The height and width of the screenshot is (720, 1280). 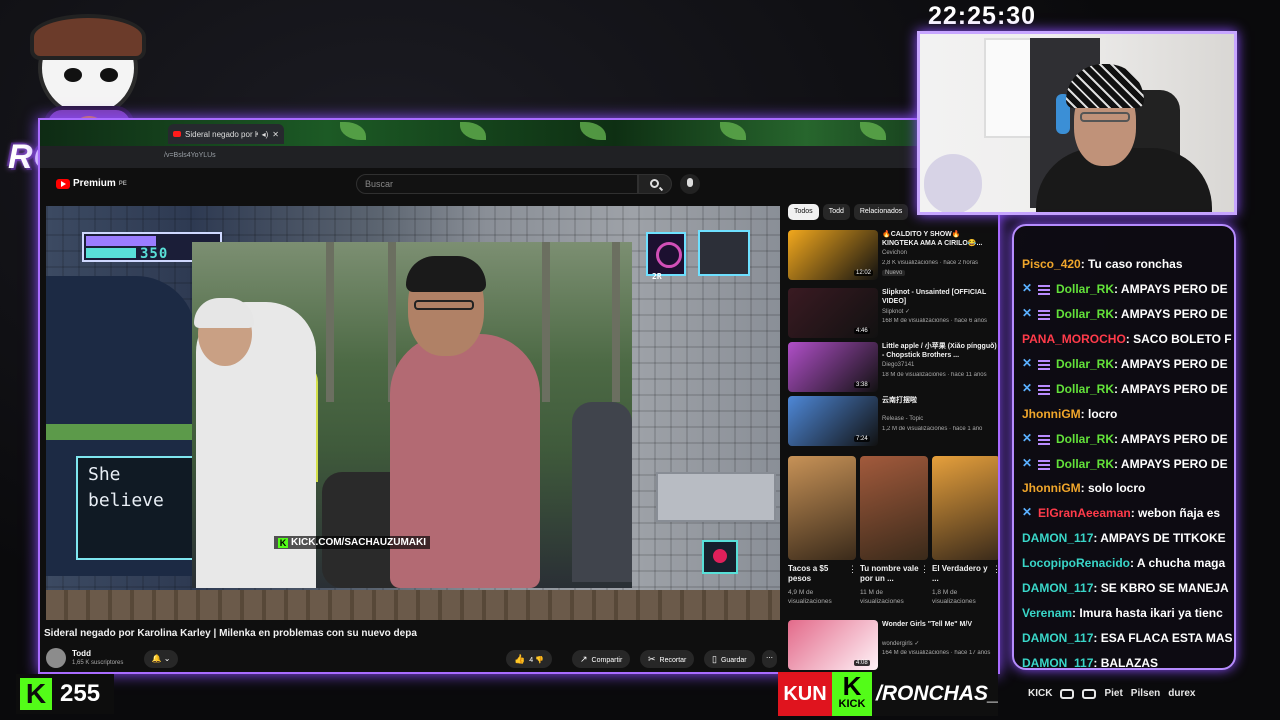 What do you see at coordinates (519, 157) in the screenshot?
I see `address-bar: /v=Bsls4YoYLUs` at bounding box center [519, 157].